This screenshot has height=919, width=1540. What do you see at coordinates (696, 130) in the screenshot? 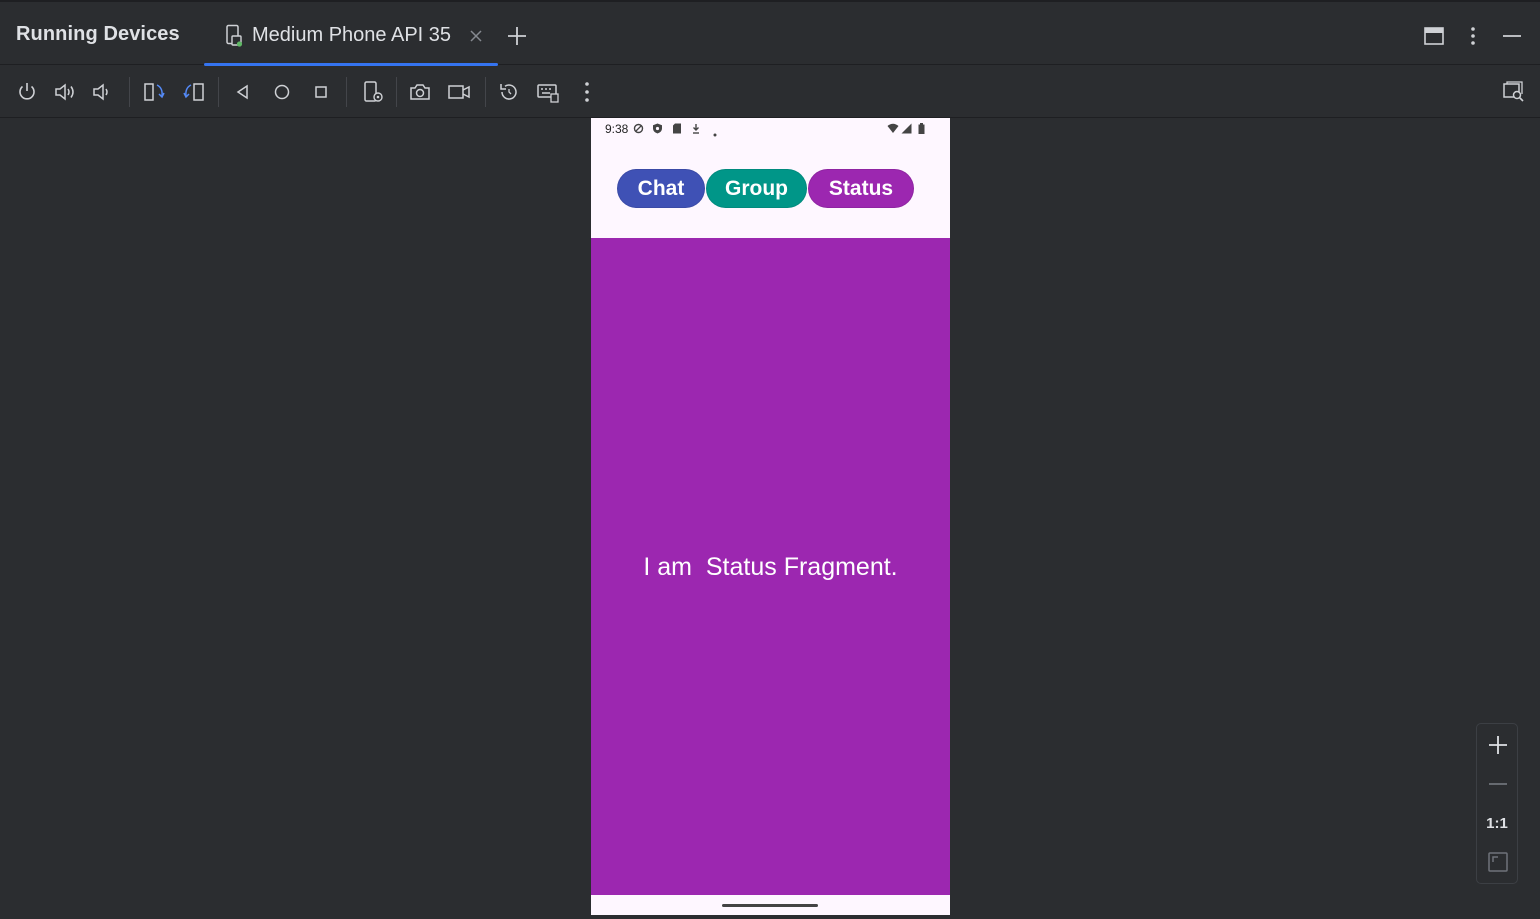
I see `download-icon` at bounding box center [696, 130].